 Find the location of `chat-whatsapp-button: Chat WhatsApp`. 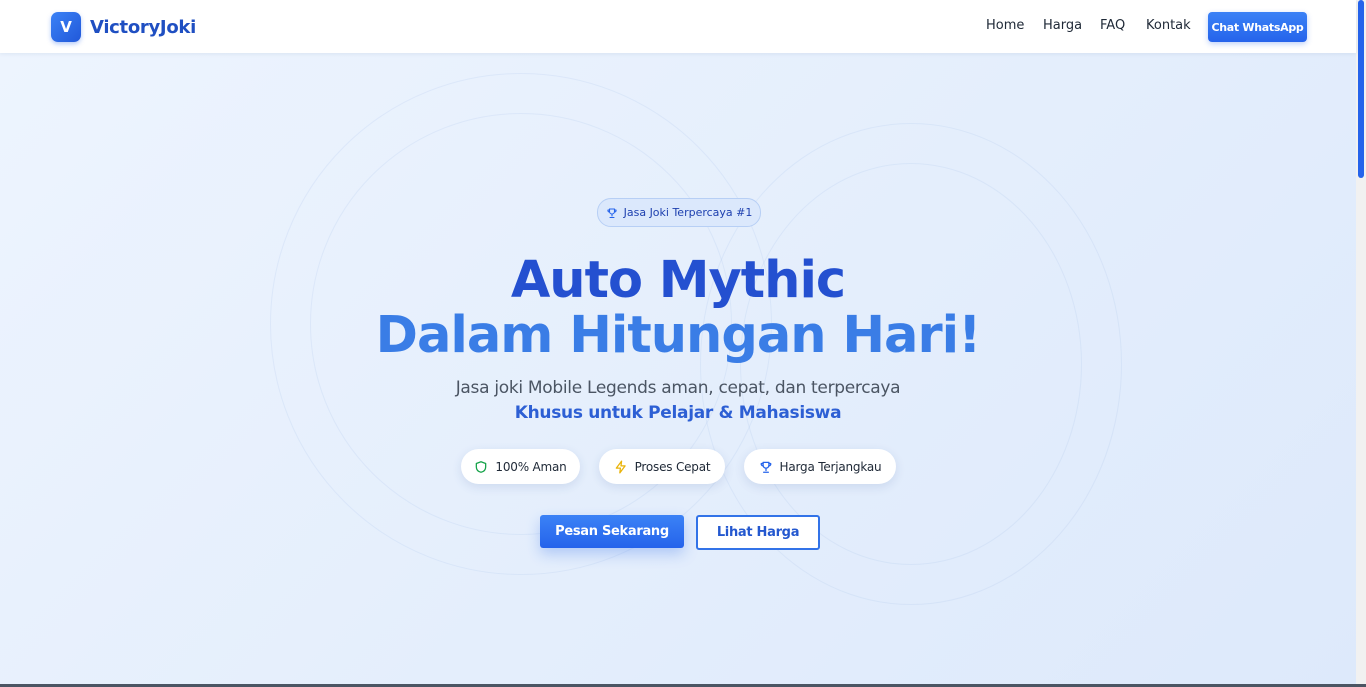

chat-whatsapp-button: Chat WhatsApp is located at coordinates (1257, 27).